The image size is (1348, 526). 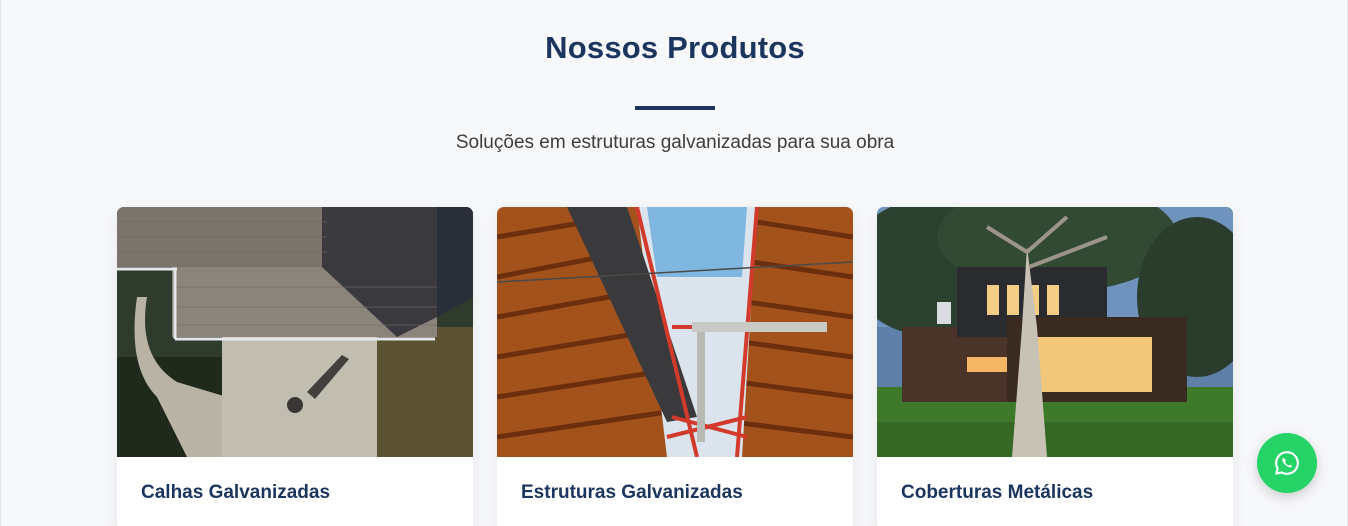 I want to click on modern-house-photo, so click(x=1055, y=332).